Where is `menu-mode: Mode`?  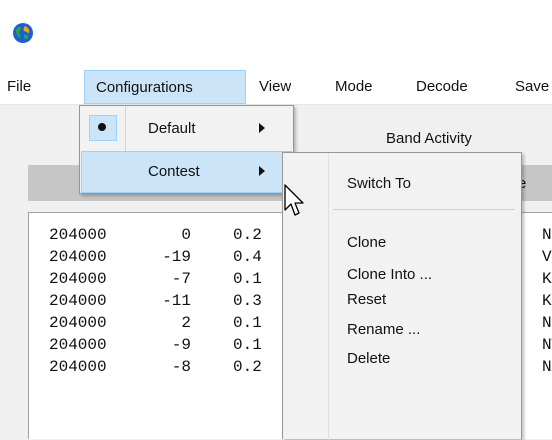 menu-mode: Mode is located at coordinates (354, 87).